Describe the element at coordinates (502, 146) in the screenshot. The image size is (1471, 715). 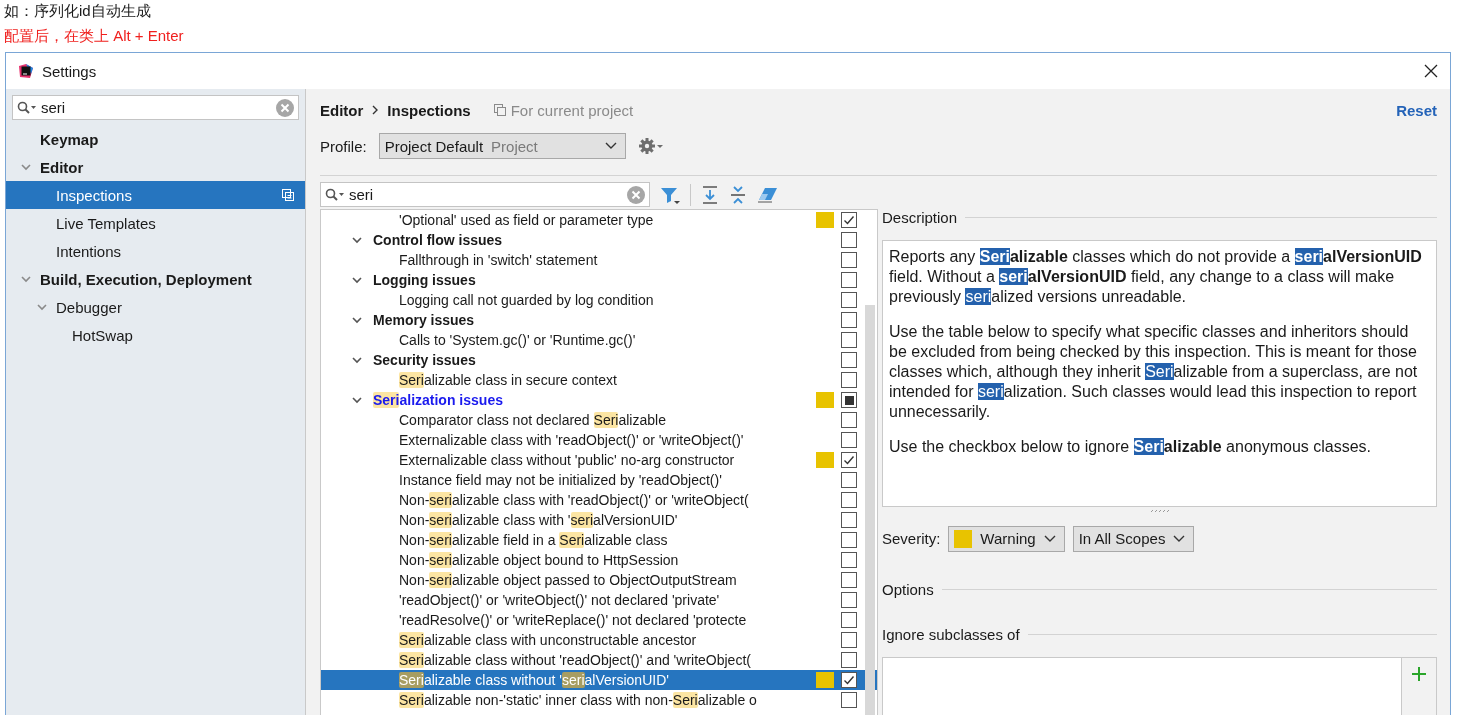
I see `profile-dropdown: Project Default Project` at that location.